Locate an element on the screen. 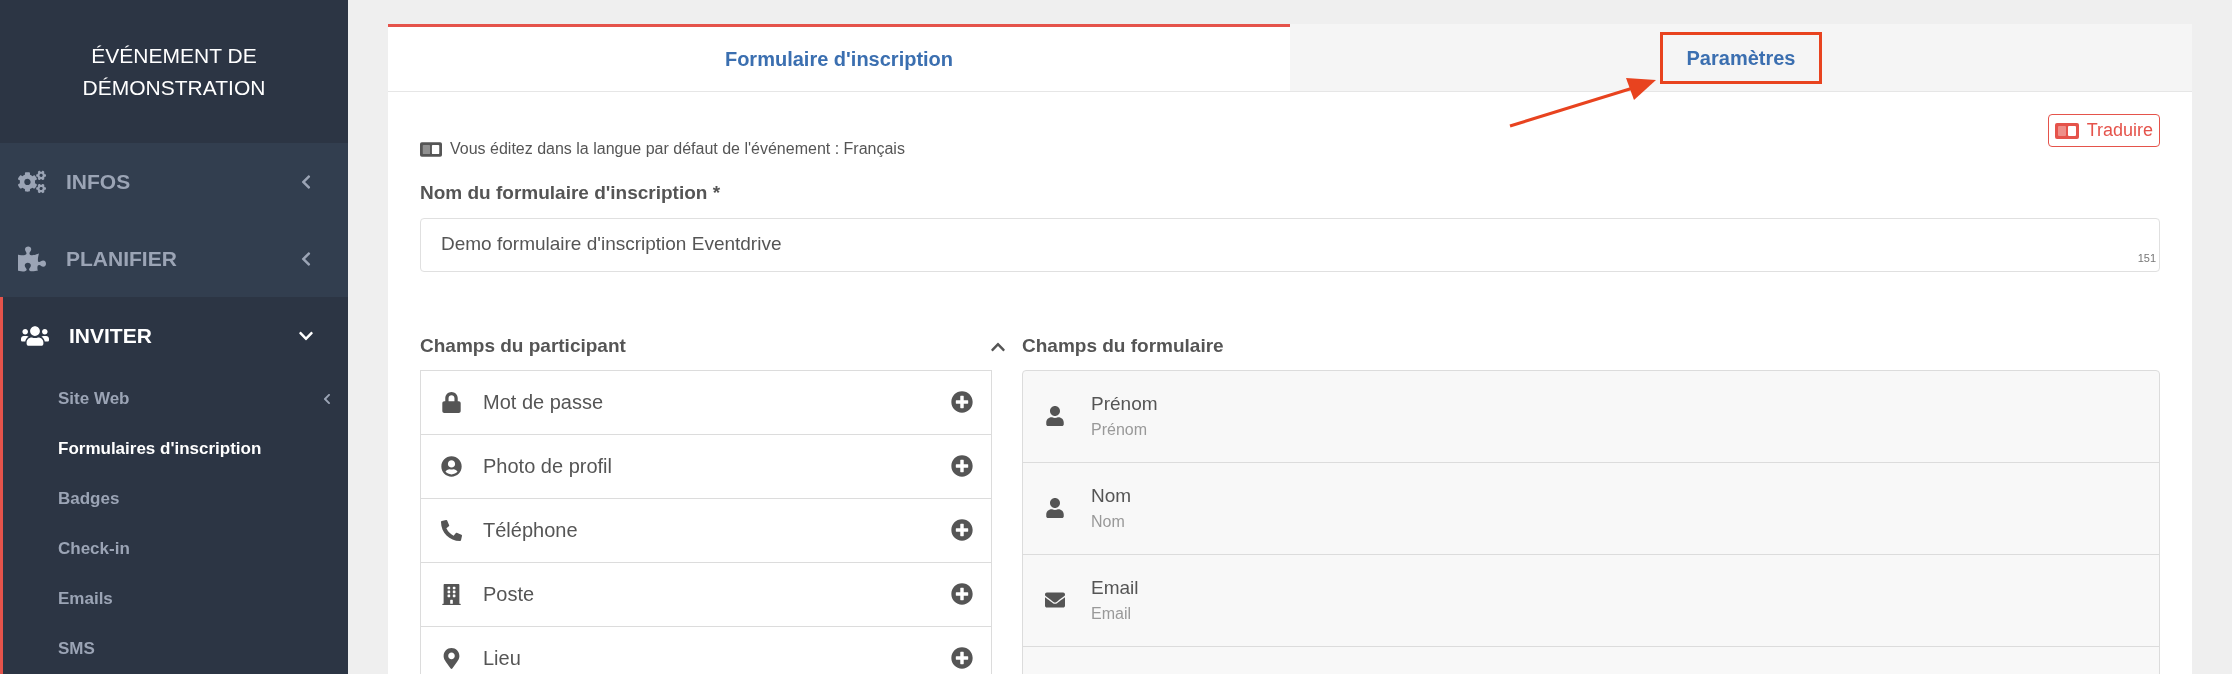  participant-field-row: Lieu is located at coordinates (706, 650).